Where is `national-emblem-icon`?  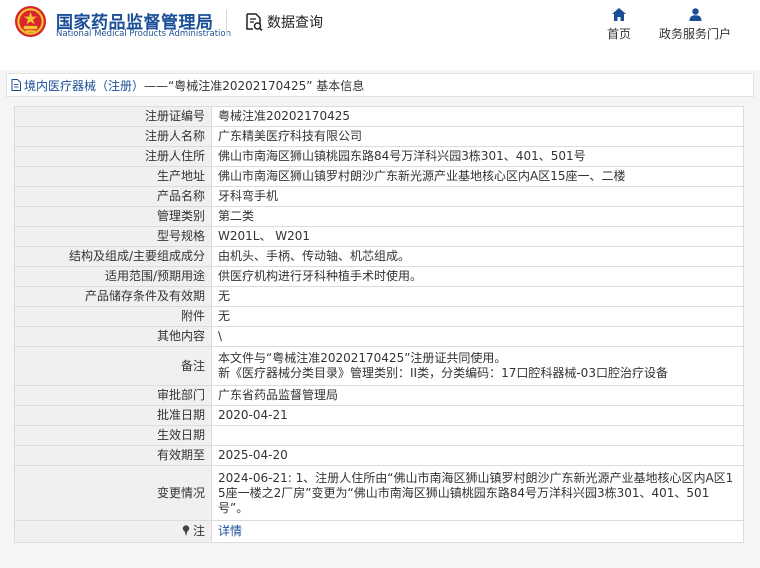 national-emblem-icon is located at coordinates (30, 21).